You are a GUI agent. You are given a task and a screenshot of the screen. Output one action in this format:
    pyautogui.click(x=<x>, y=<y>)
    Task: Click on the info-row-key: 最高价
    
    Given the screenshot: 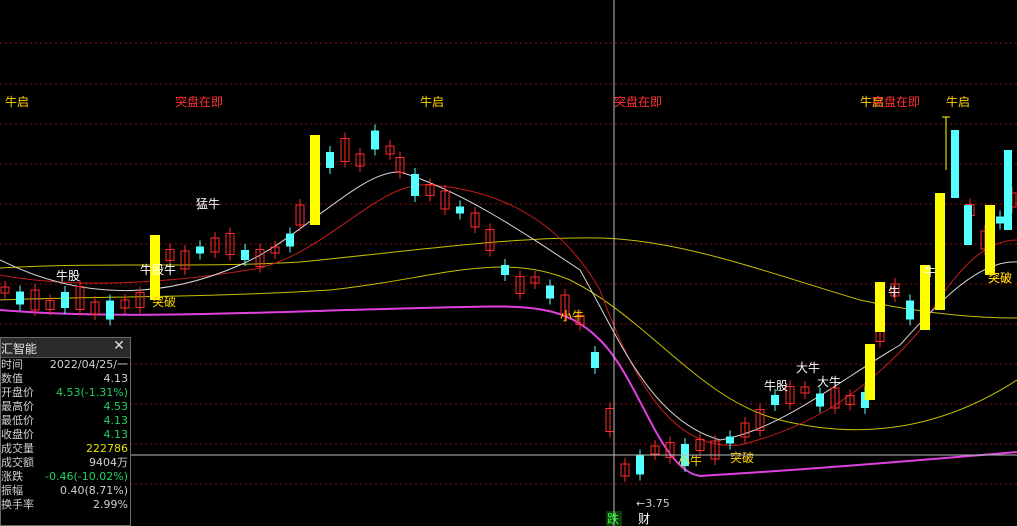 What is the action you would take?
    pyautogui.click(x=17, y=406)
    